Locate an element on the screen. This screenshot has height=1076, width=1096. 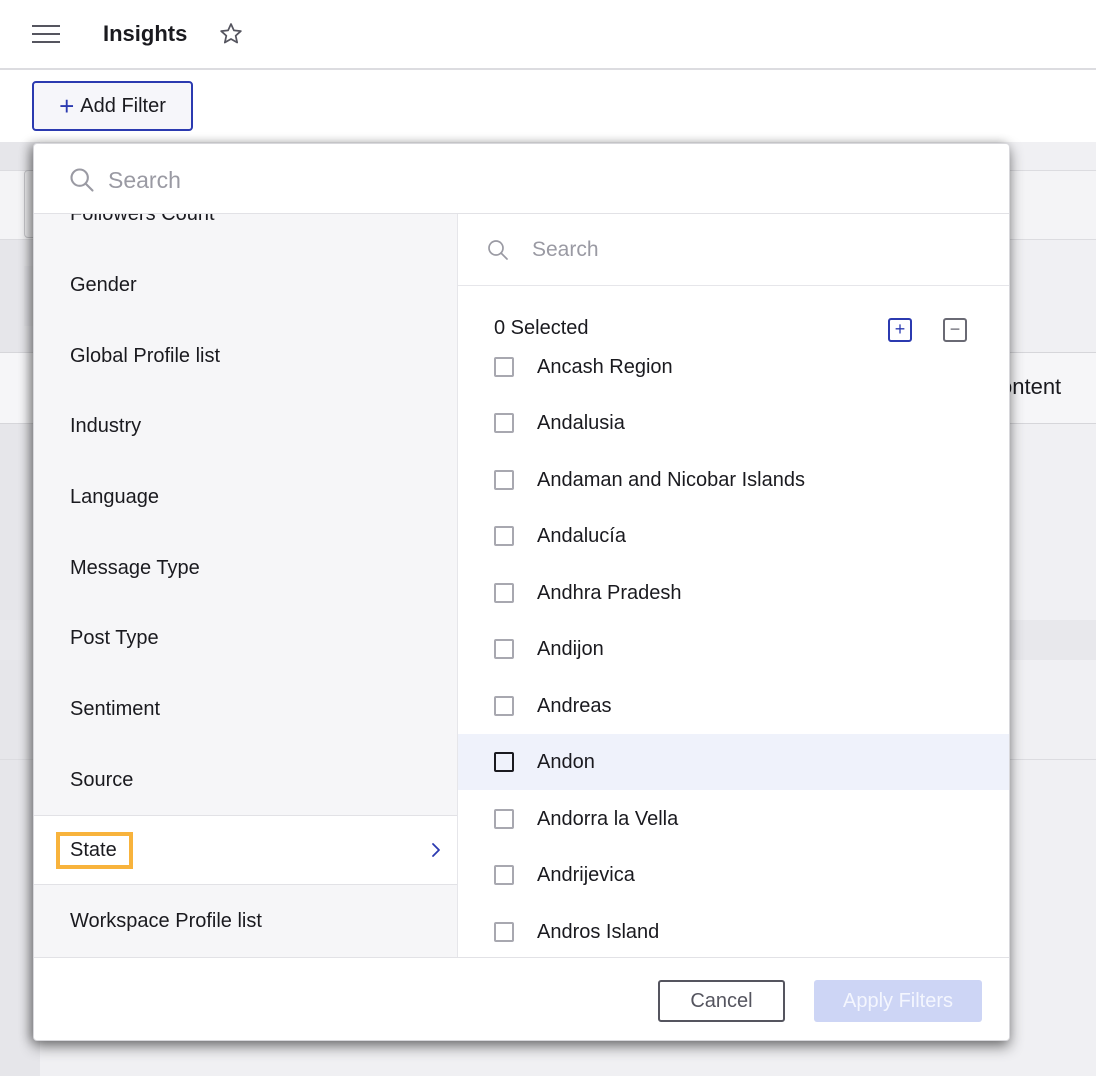
option-label: Andorra la Vella is located at coordinates (608, 818).